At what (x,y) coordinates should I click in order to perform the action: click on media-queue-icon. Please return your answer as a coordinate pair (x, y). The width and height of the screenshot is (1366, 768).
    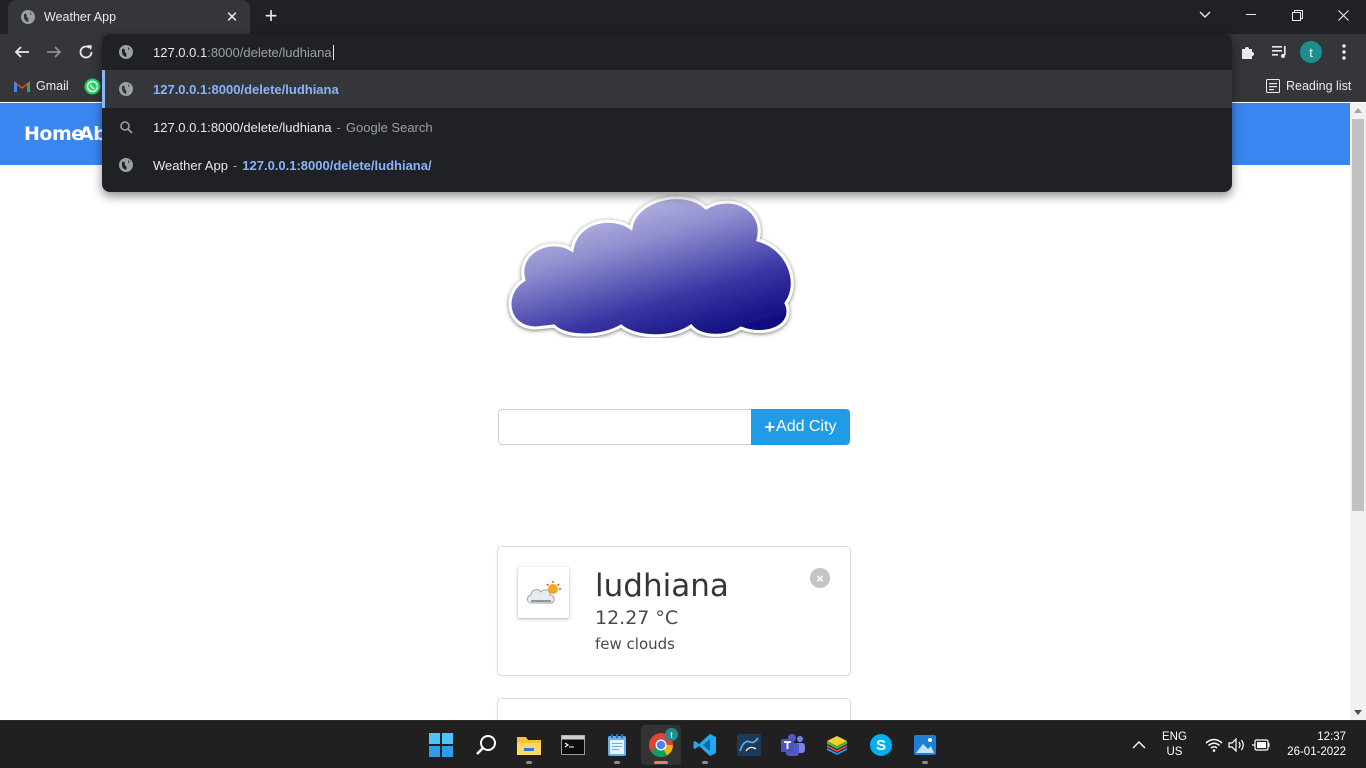
    Looking at the image, I should click on (1280, 52).